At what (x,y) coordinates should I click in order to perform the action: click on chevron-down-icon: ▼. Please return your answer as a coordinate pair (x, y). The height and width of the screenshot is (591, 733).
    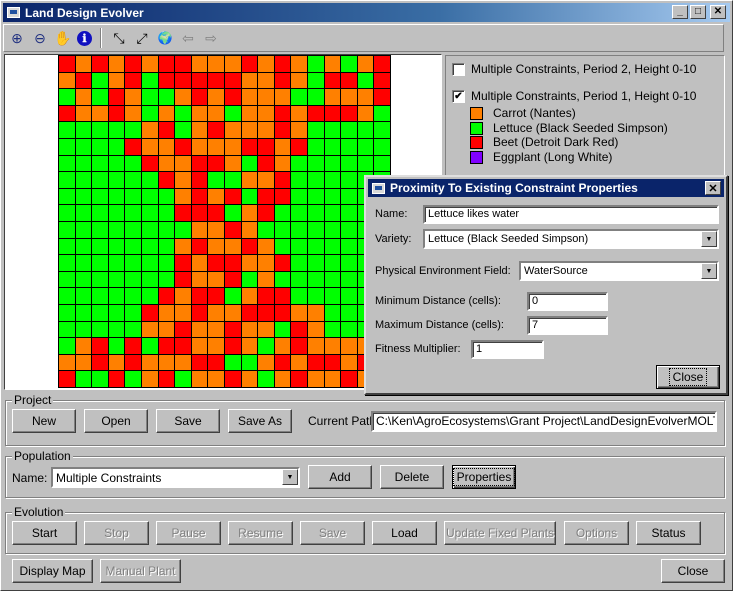
    Looking at the image, I should click on (709, 239).